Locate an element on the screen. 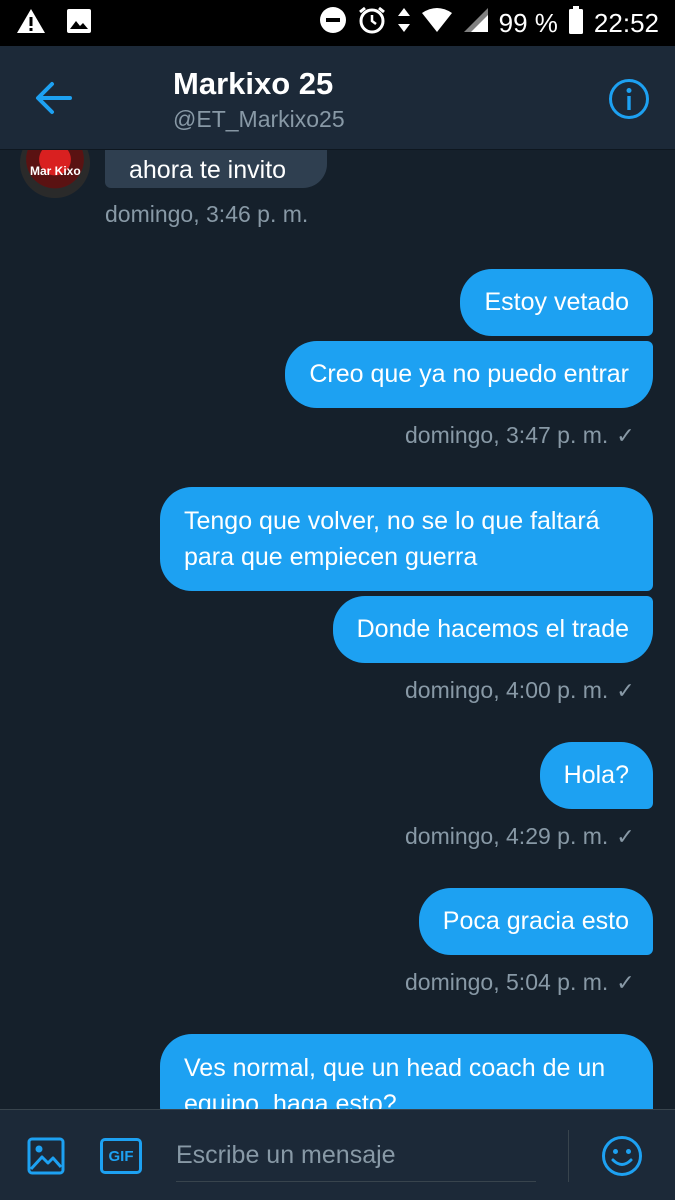  back-button is located at coordinates (54, 98).